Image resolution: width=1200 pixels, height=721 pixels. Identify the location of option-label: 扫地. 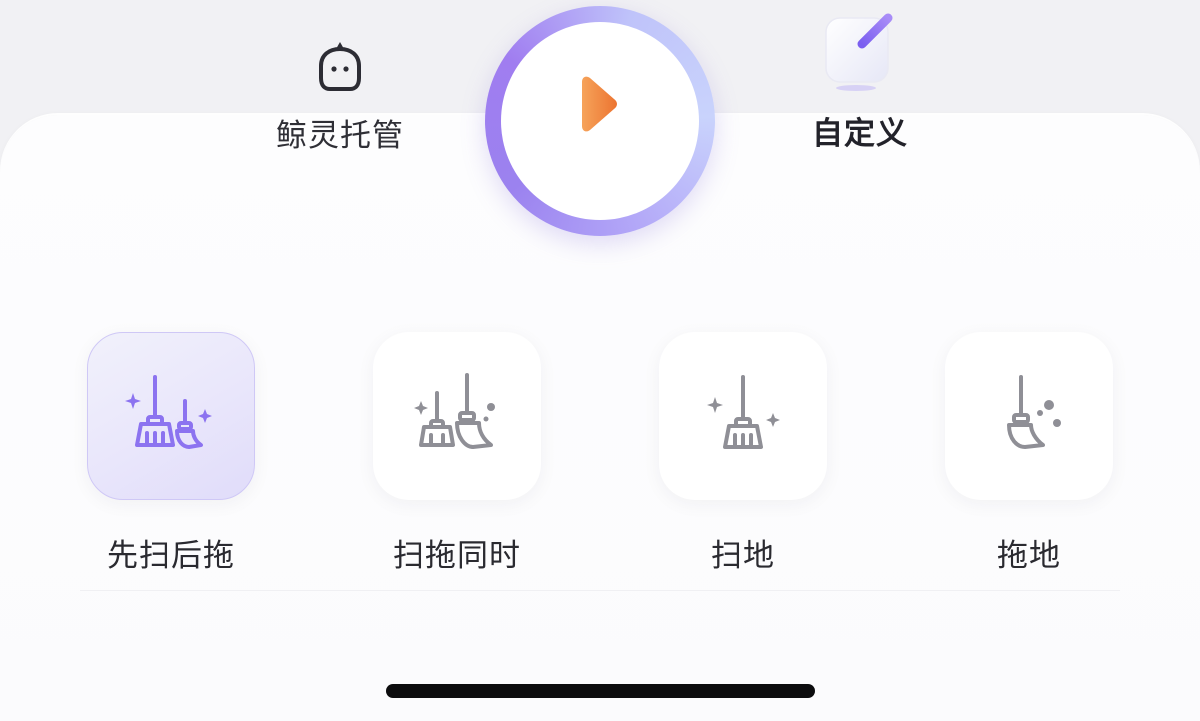
(743, 556).